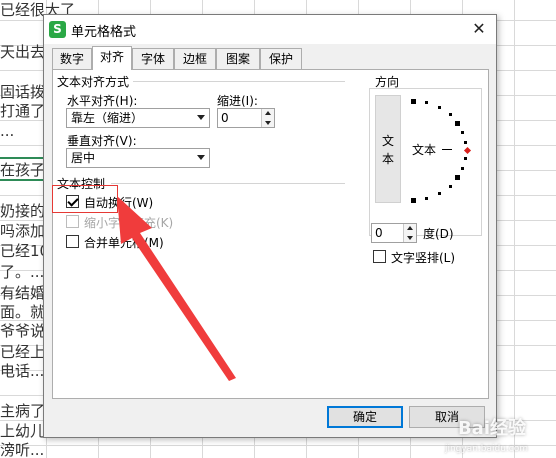 The height and width of the screenshot is (458, 556). What do you see at coordinates (102, 141) in the screenshot?
I see `vertical-align-label: 垂直对齐(V):` at bounding box center [102, 141].